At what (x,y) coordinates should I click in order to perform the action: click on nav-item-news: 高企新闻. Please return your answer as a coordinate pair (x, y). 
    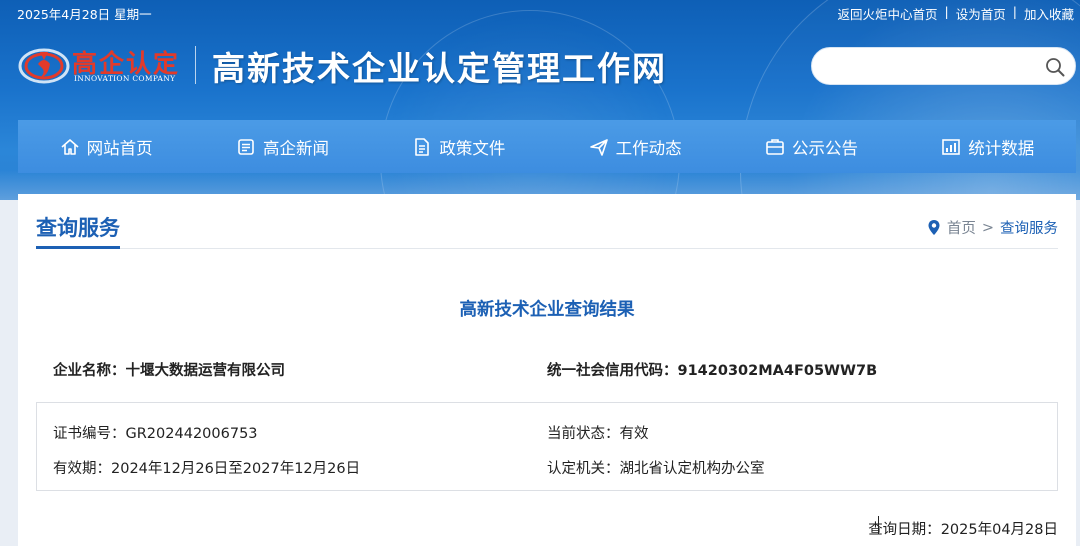
    Looking at the image, I should click on (282, 147).